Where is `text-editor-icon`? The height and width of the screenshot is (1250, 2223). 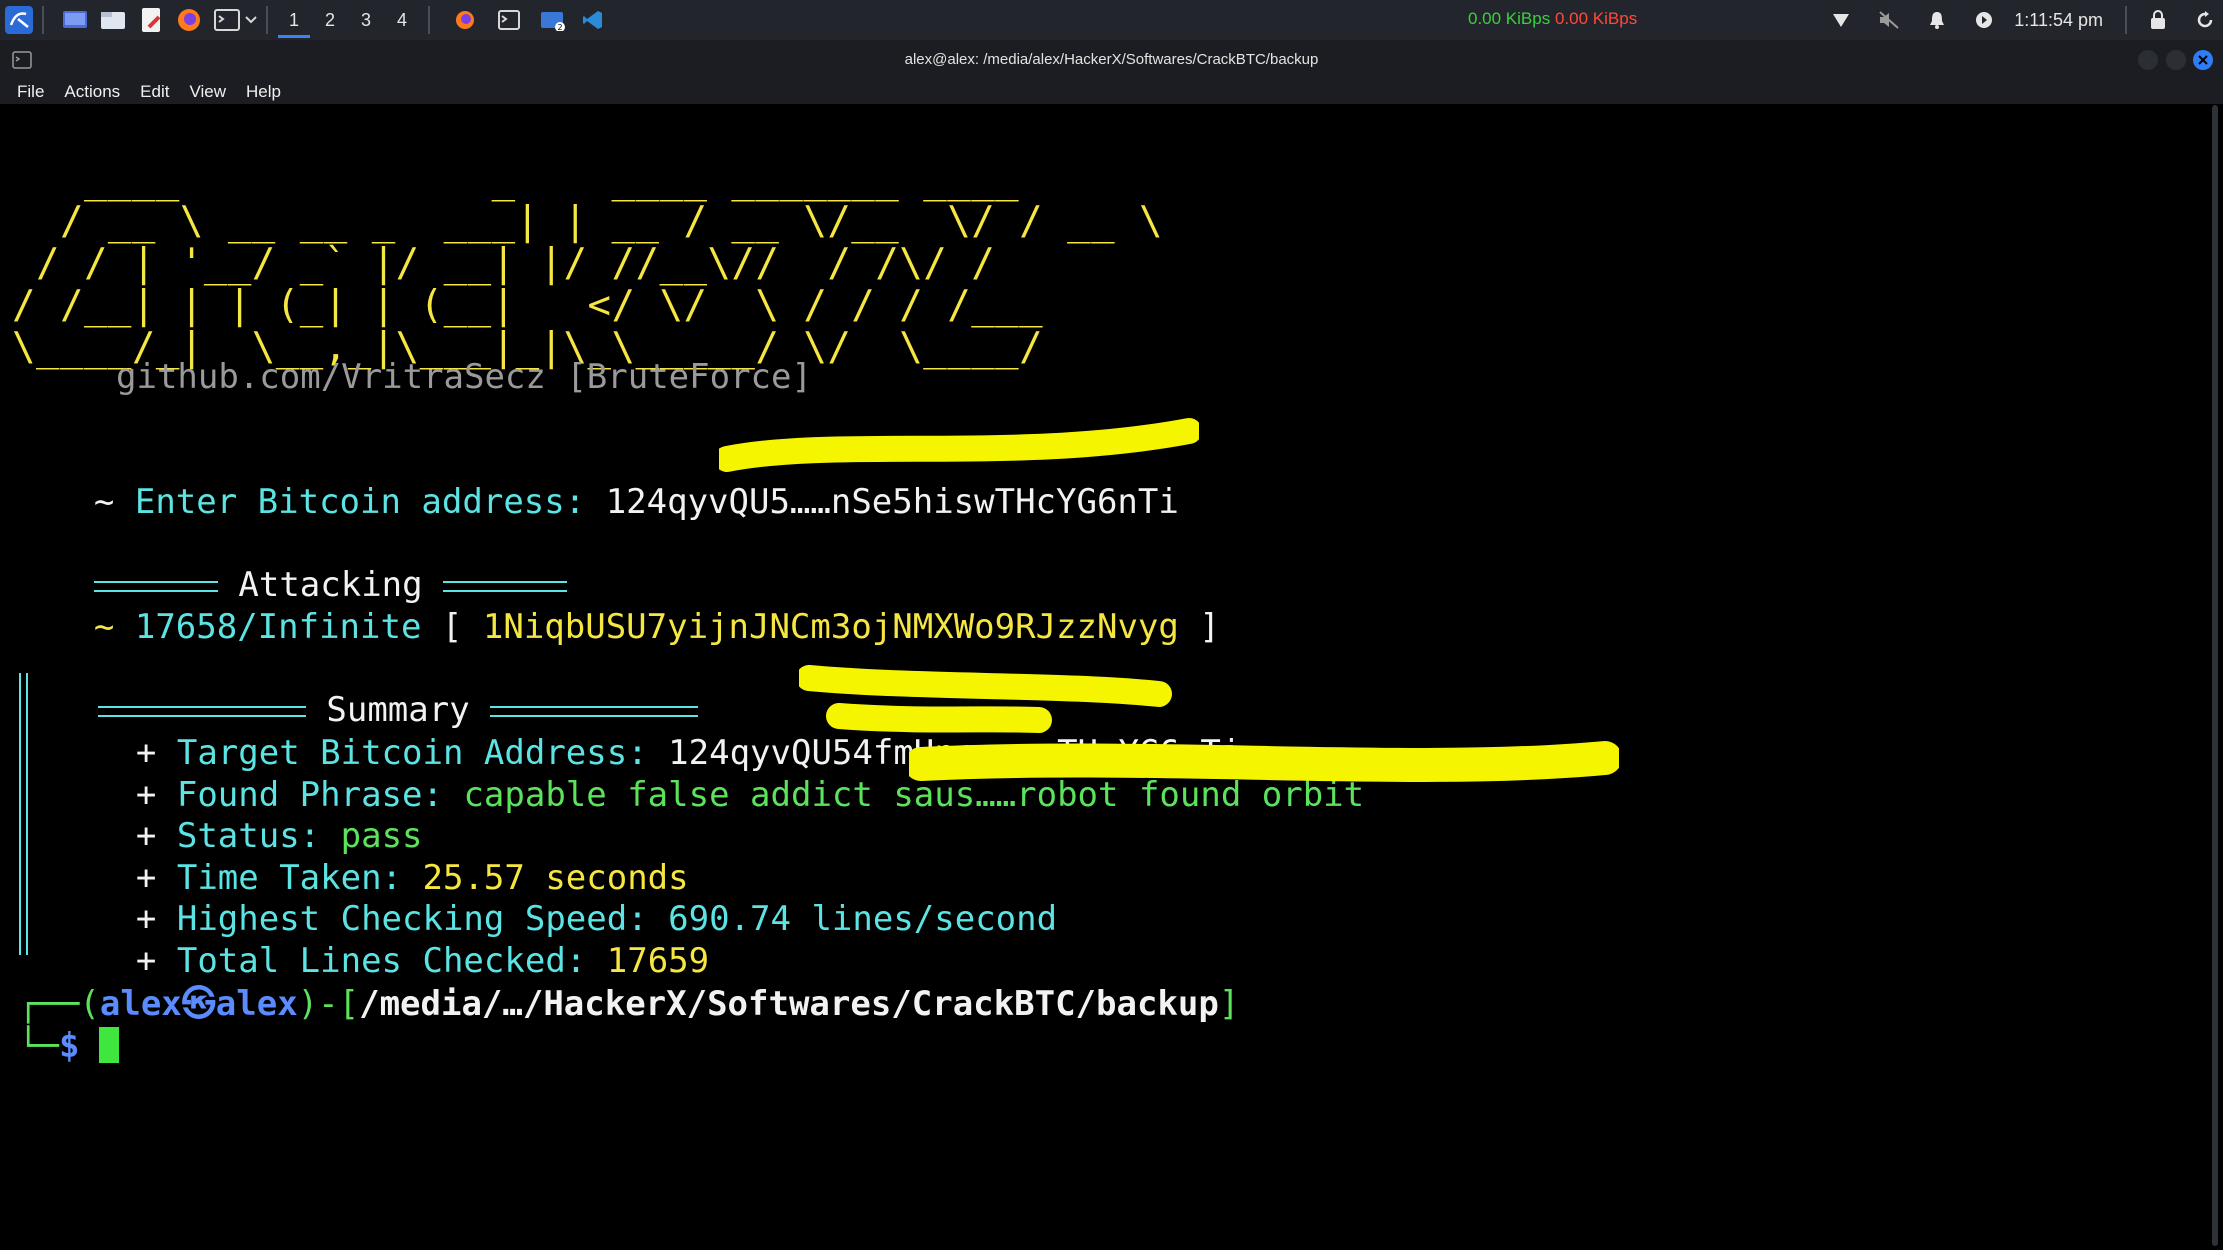
text-editor-icon is located at coordinates (151, 20).